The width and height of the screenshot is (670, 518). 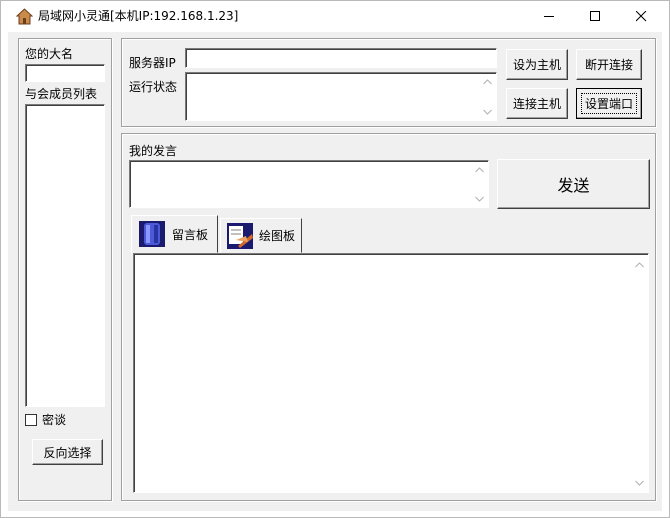 I want to click on status-textarea, so click(x=341, y=96).